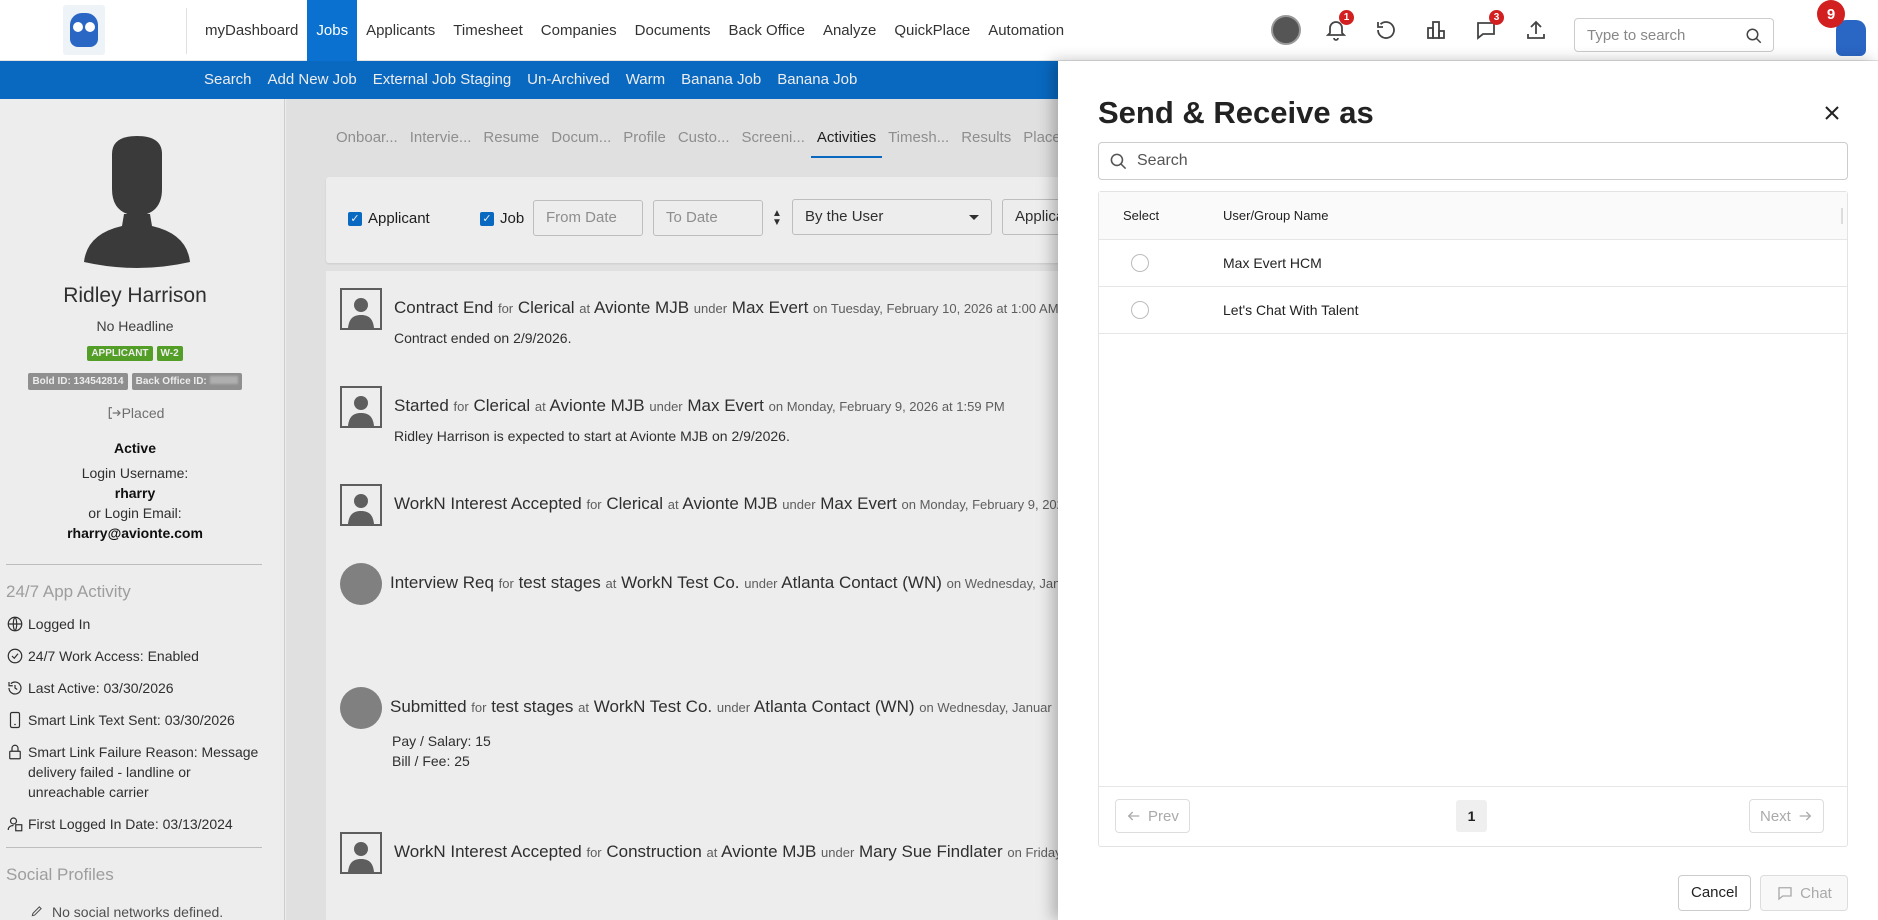 The width and height of the screenshot is (1878, 920). I want to click on upload-icon, so click(1536, 29).